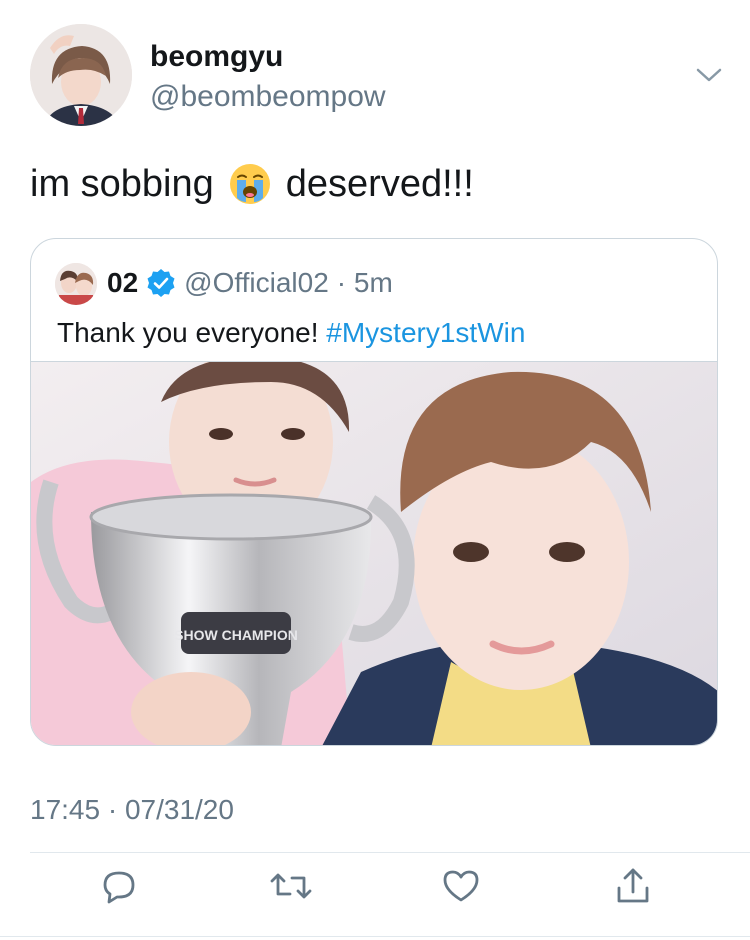  What do you see at coordinates (216, 57) in the screenshot?
I see `author-display-name: beomgyu` at bounding box center [216, 57].